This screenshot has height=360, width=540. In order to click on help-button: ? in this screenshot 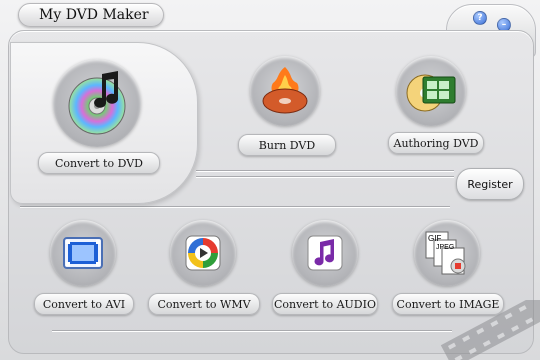, I will do `click(480, 18)`.